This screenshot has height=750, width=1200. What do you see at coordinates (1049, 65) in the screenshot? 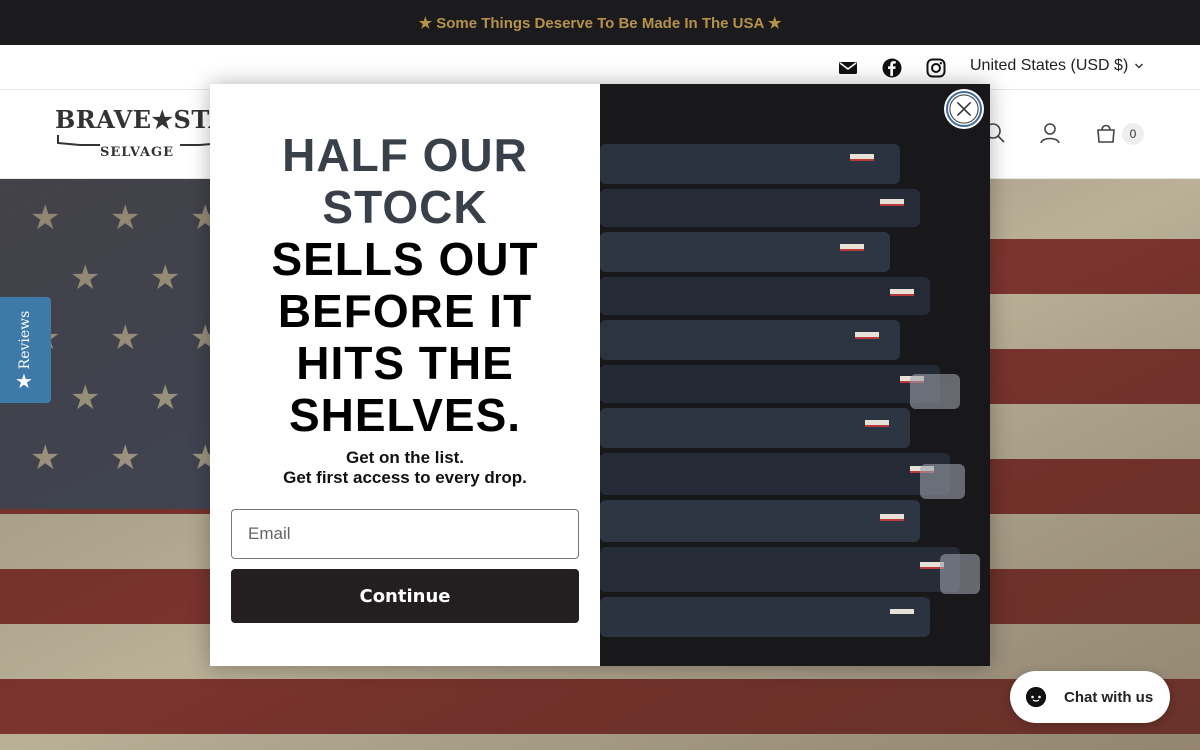
I see `currency-label: United States (USD $)` at bounding box center [1049, 65].